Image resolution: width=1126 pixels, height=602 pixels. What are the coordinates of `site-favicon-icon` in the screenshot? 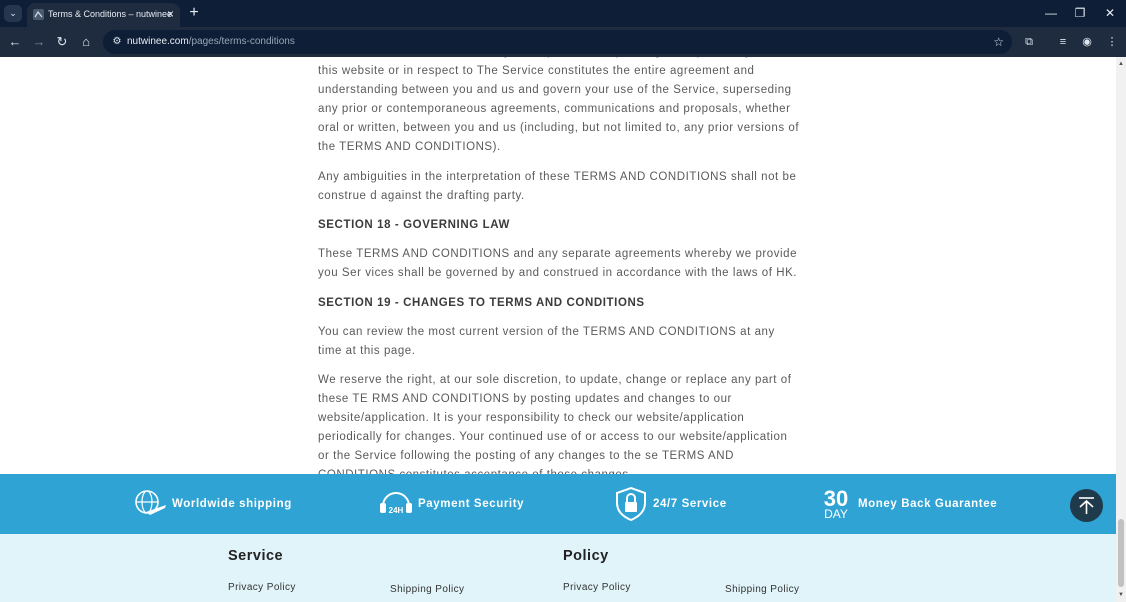 It's located at (38, 14).